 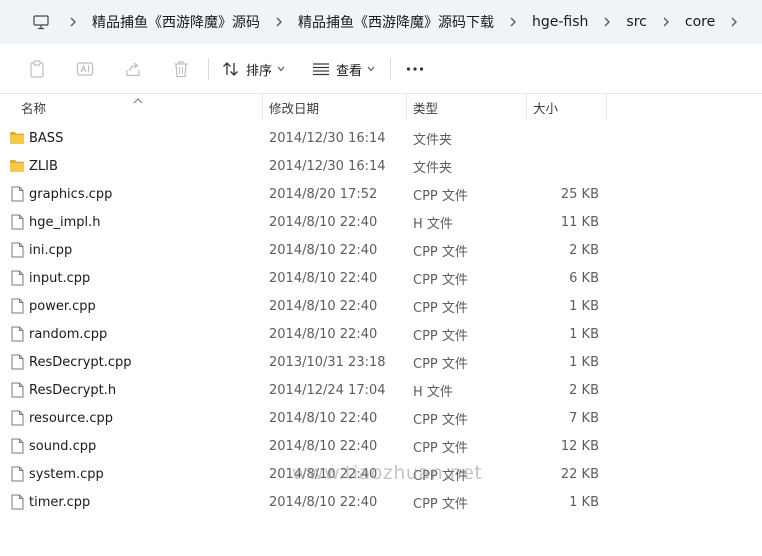 I want to click on more-icon, so click(x=415, y=69).